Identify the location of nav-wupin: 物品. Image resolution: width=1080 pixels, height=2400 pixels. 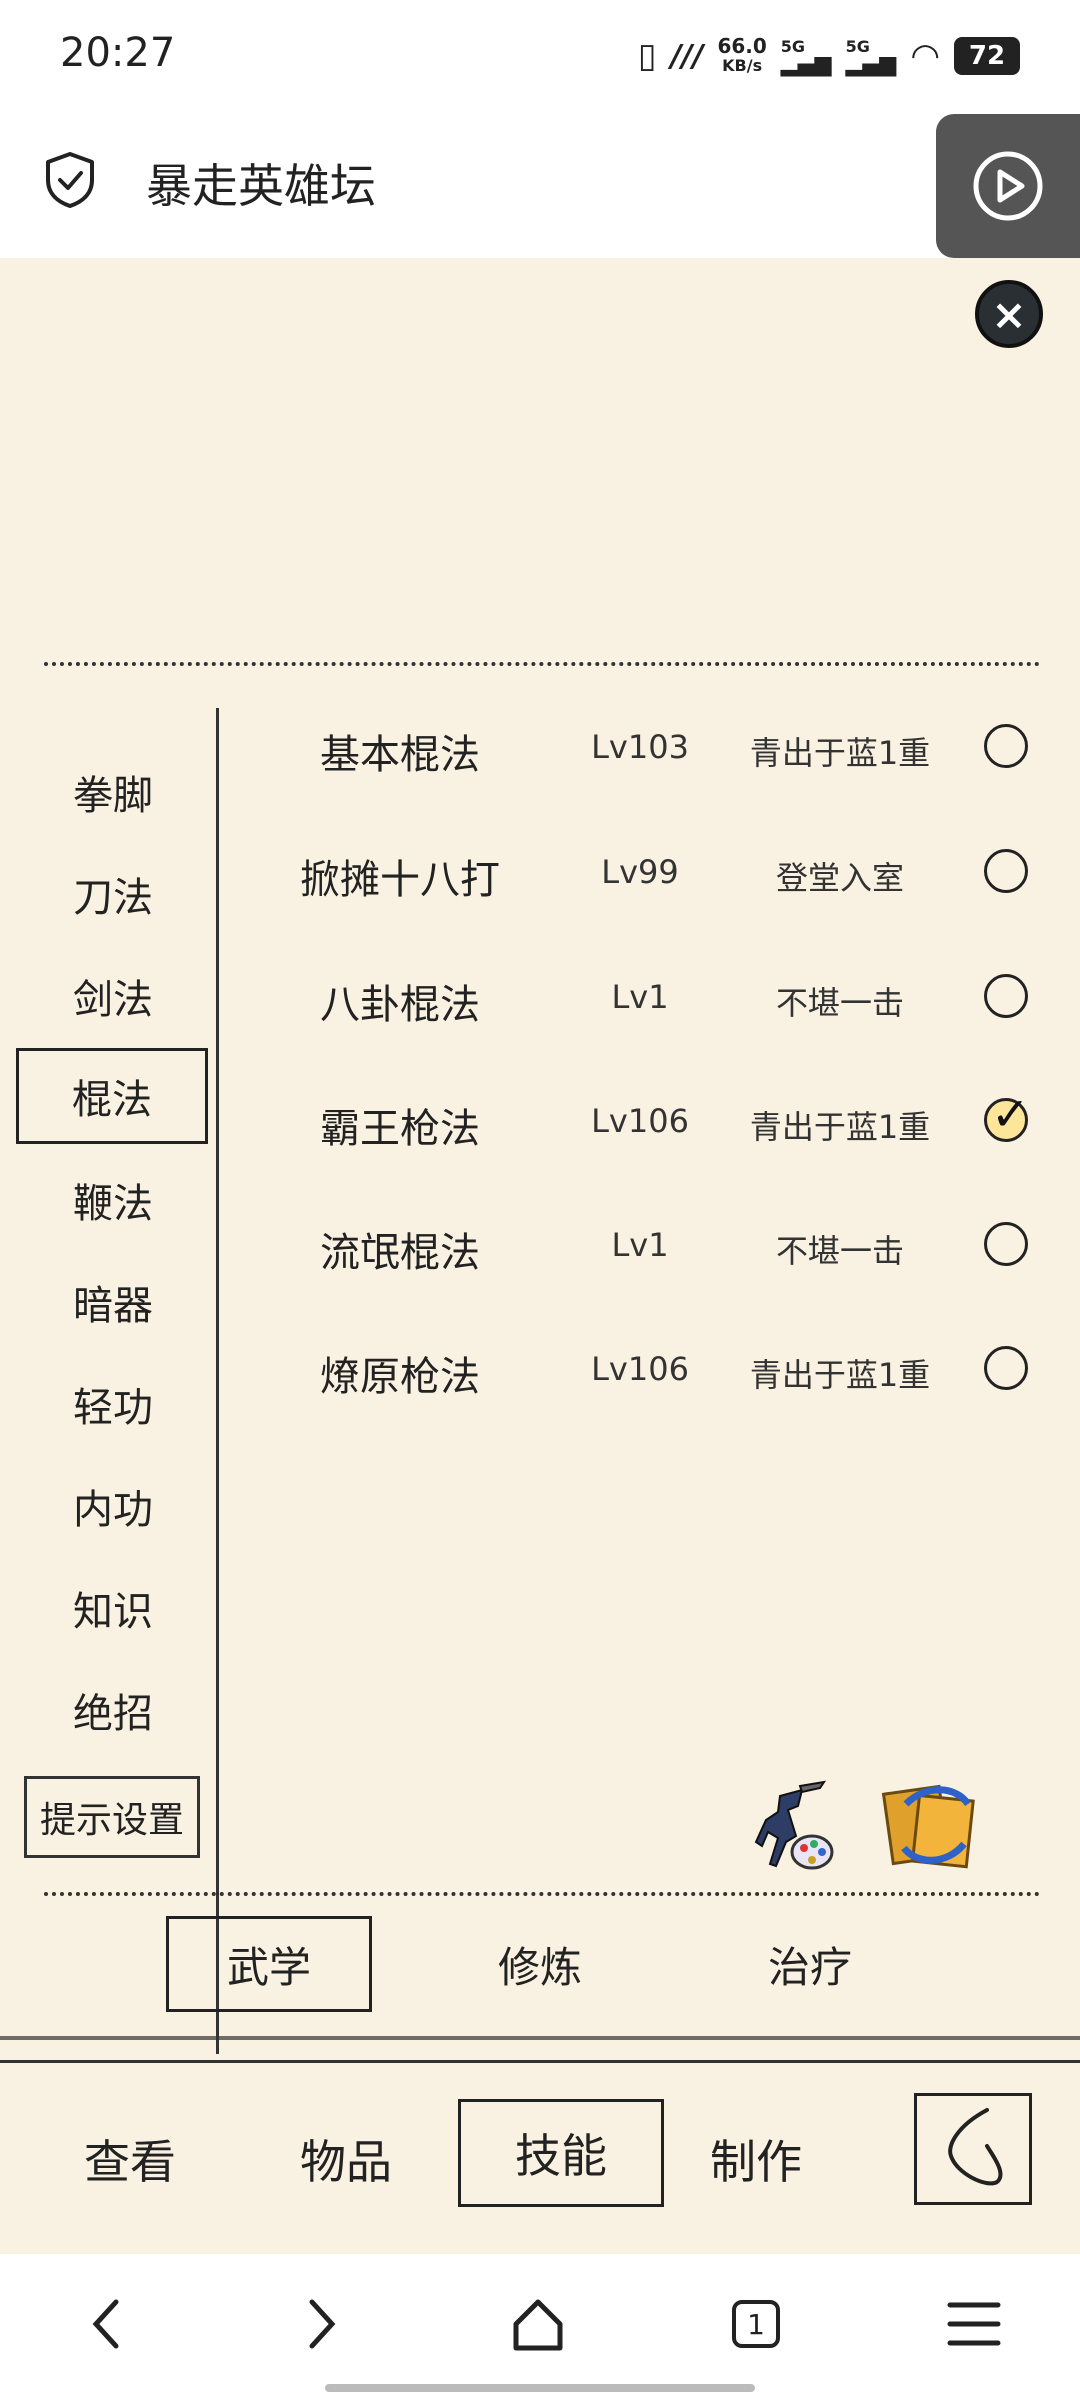
(346, 2159).